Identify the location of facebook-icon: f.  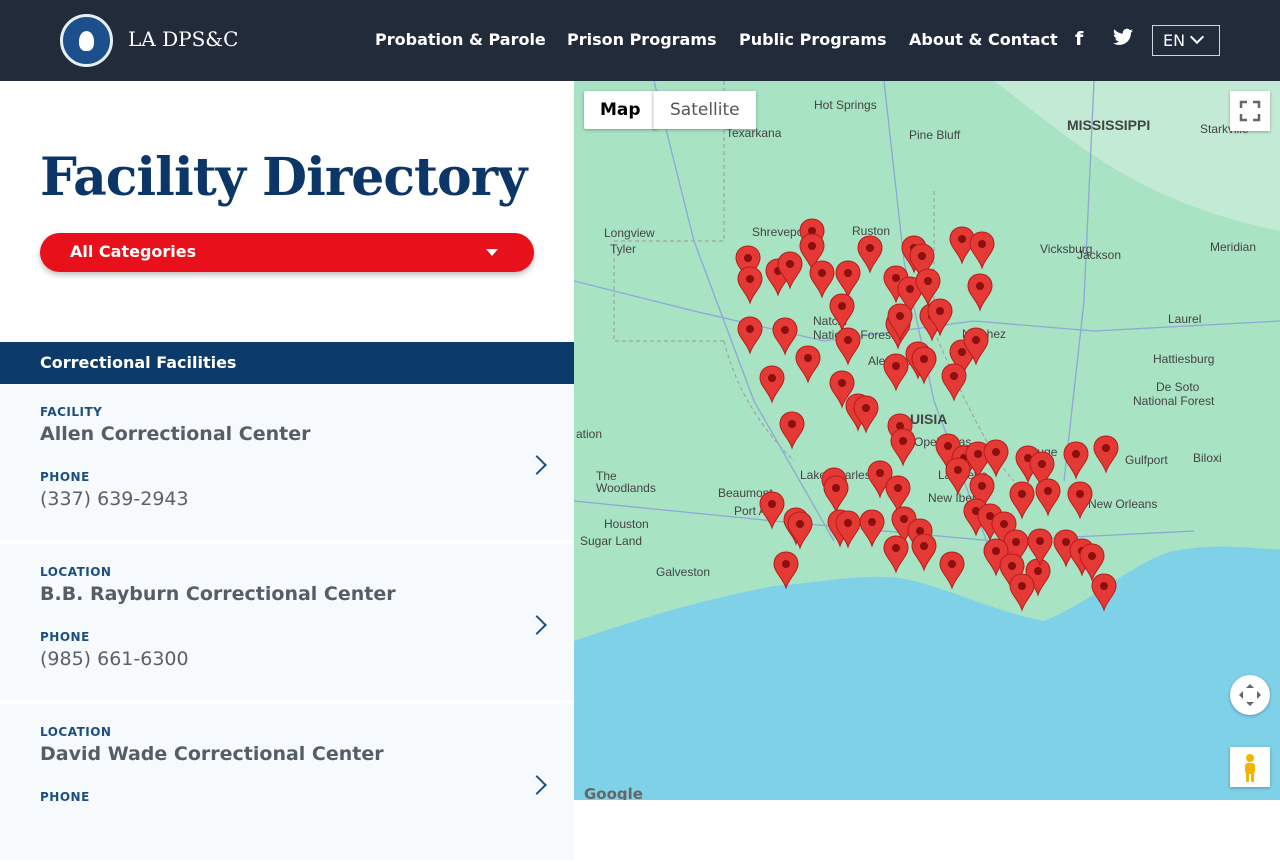
(1079, 39).